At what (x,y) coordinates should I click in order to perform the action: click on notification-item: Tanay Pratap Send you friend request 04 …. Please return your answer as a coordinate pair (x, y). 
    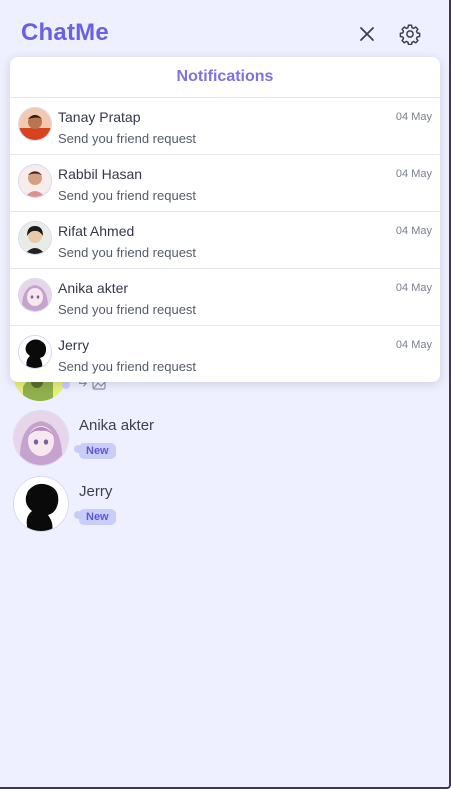
    Looking at the image, I should click on (225, 126).